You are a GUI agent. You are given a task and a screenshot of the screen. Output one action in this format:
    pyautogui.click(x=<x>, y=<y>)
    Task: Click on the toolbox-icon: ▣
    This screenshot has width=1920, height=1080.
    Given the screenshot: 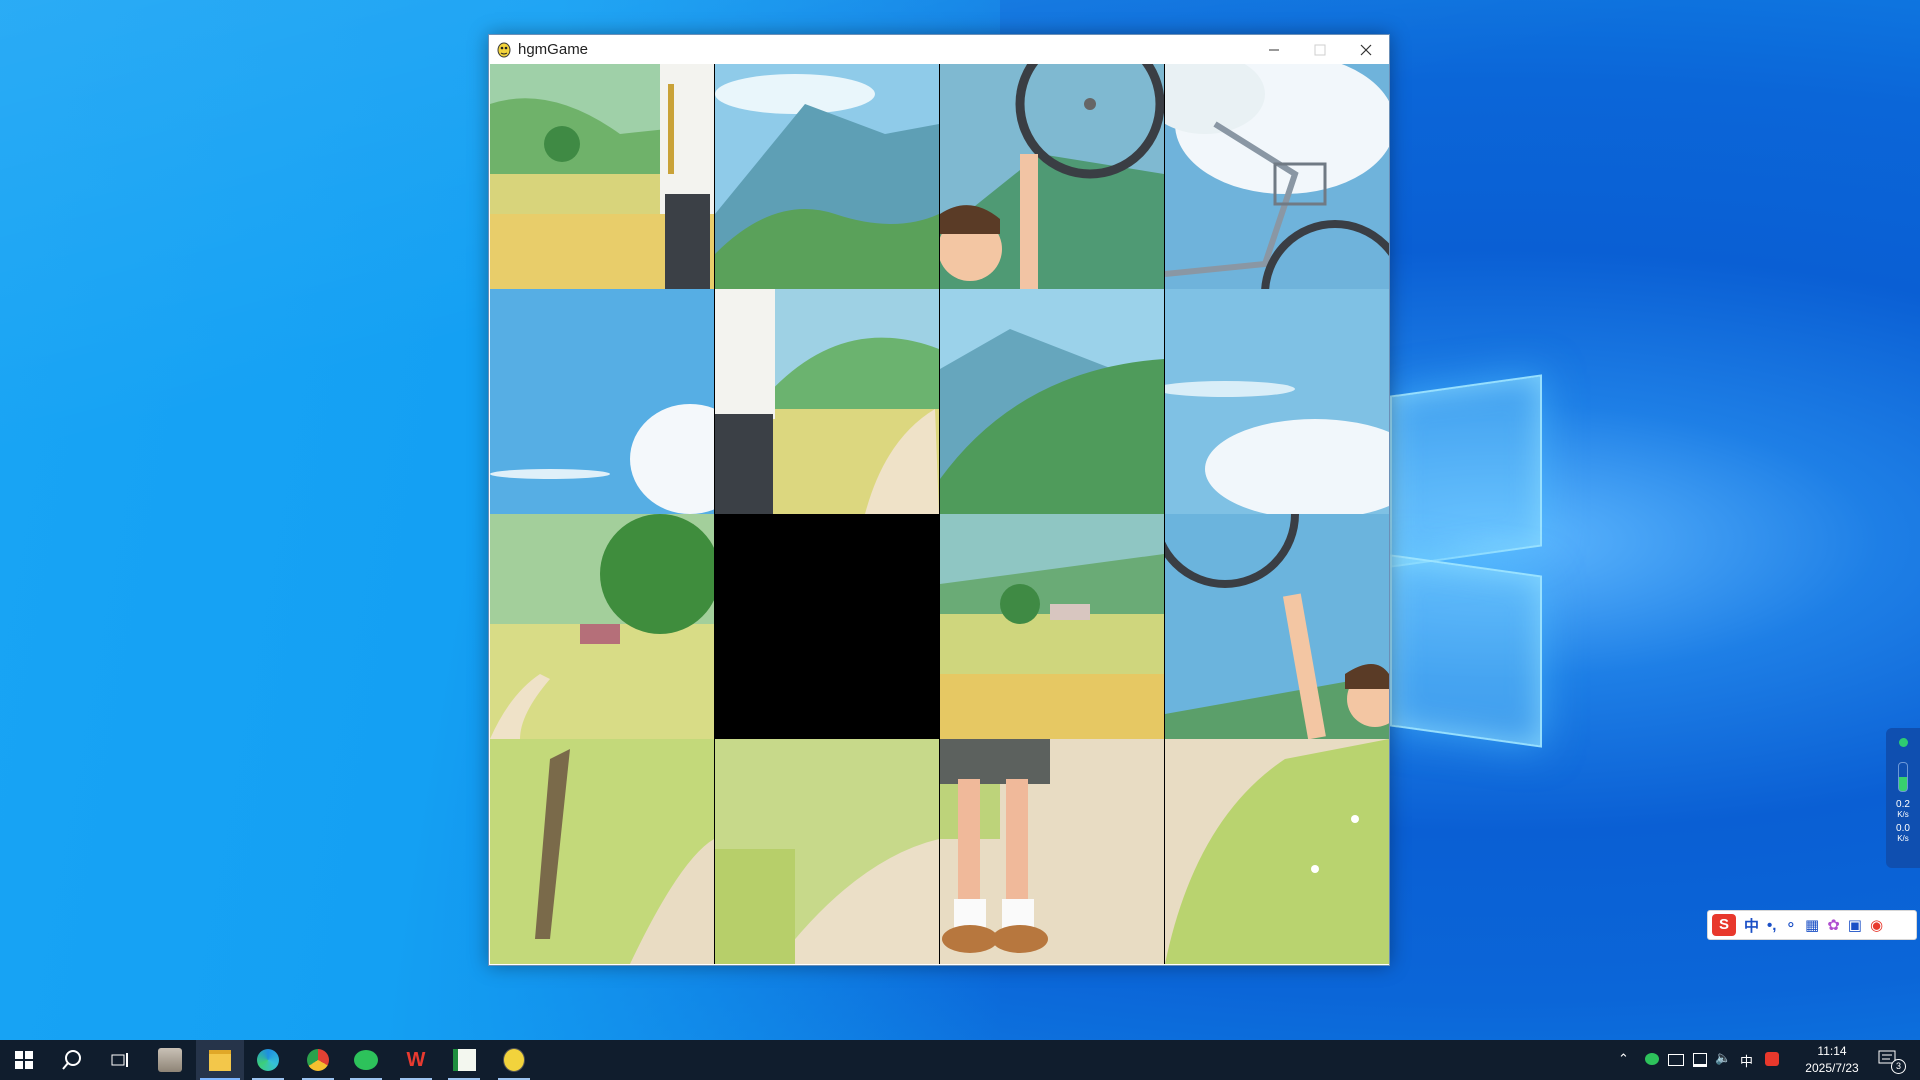 What is the action you would take?
    pyautogui.click(x=1855, y=925)
    